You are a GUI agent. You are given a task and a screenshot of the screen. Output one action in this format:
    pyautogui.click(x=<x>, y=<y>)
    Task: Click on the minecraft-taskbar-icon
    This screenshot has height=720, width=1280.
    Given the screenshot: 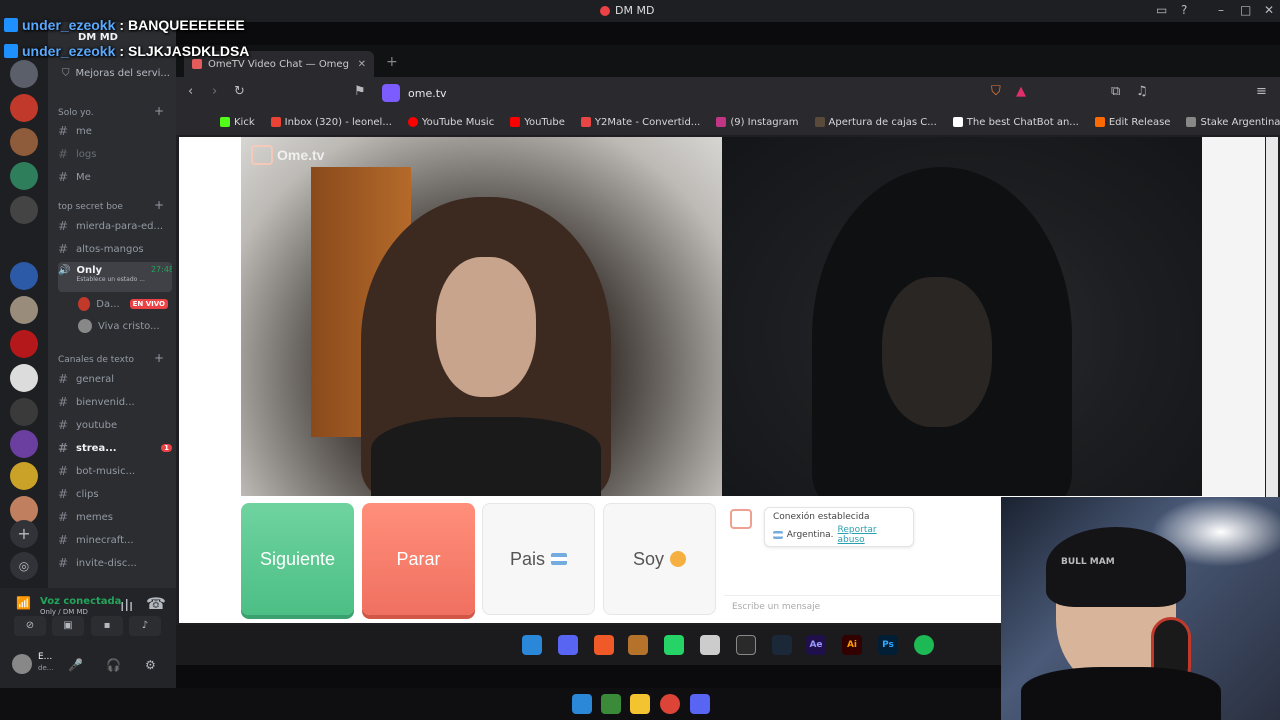 What is the action you would take?
    pyautogui.click(x=611, y=704)
    